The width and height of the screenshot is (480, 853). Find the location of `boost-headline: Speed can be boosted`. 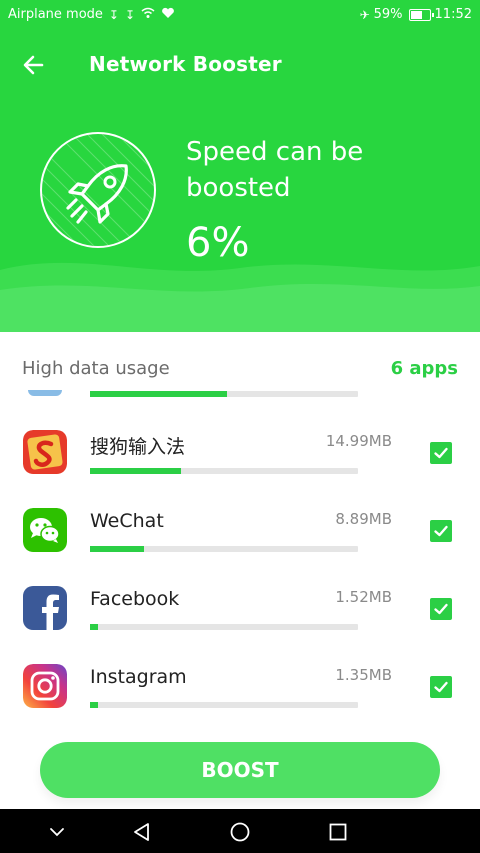

boost-headline: Speed can be boosted is located at coordinates (275, 170).